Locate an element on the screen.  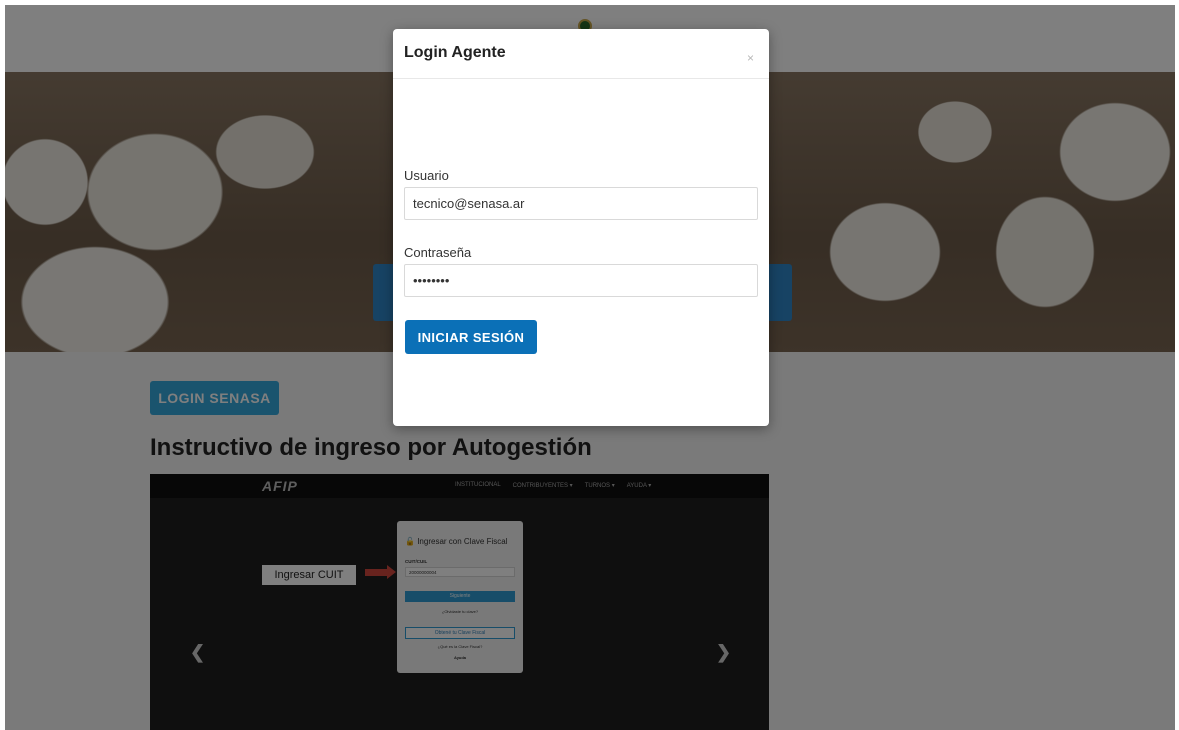
iniciar-sesion-button: INICIAR SESIÓN is located at coordinates (471, 337).